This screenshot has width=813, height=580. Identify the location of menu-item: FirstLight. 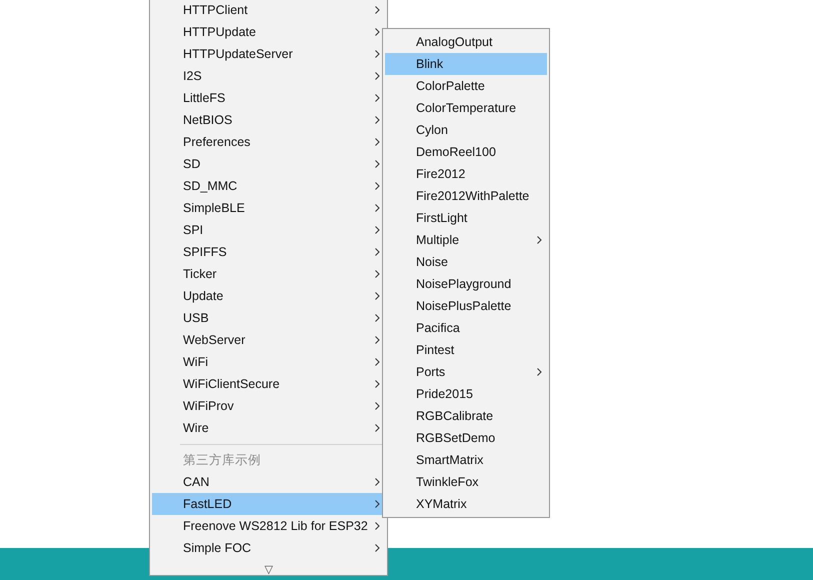
(466, 218).